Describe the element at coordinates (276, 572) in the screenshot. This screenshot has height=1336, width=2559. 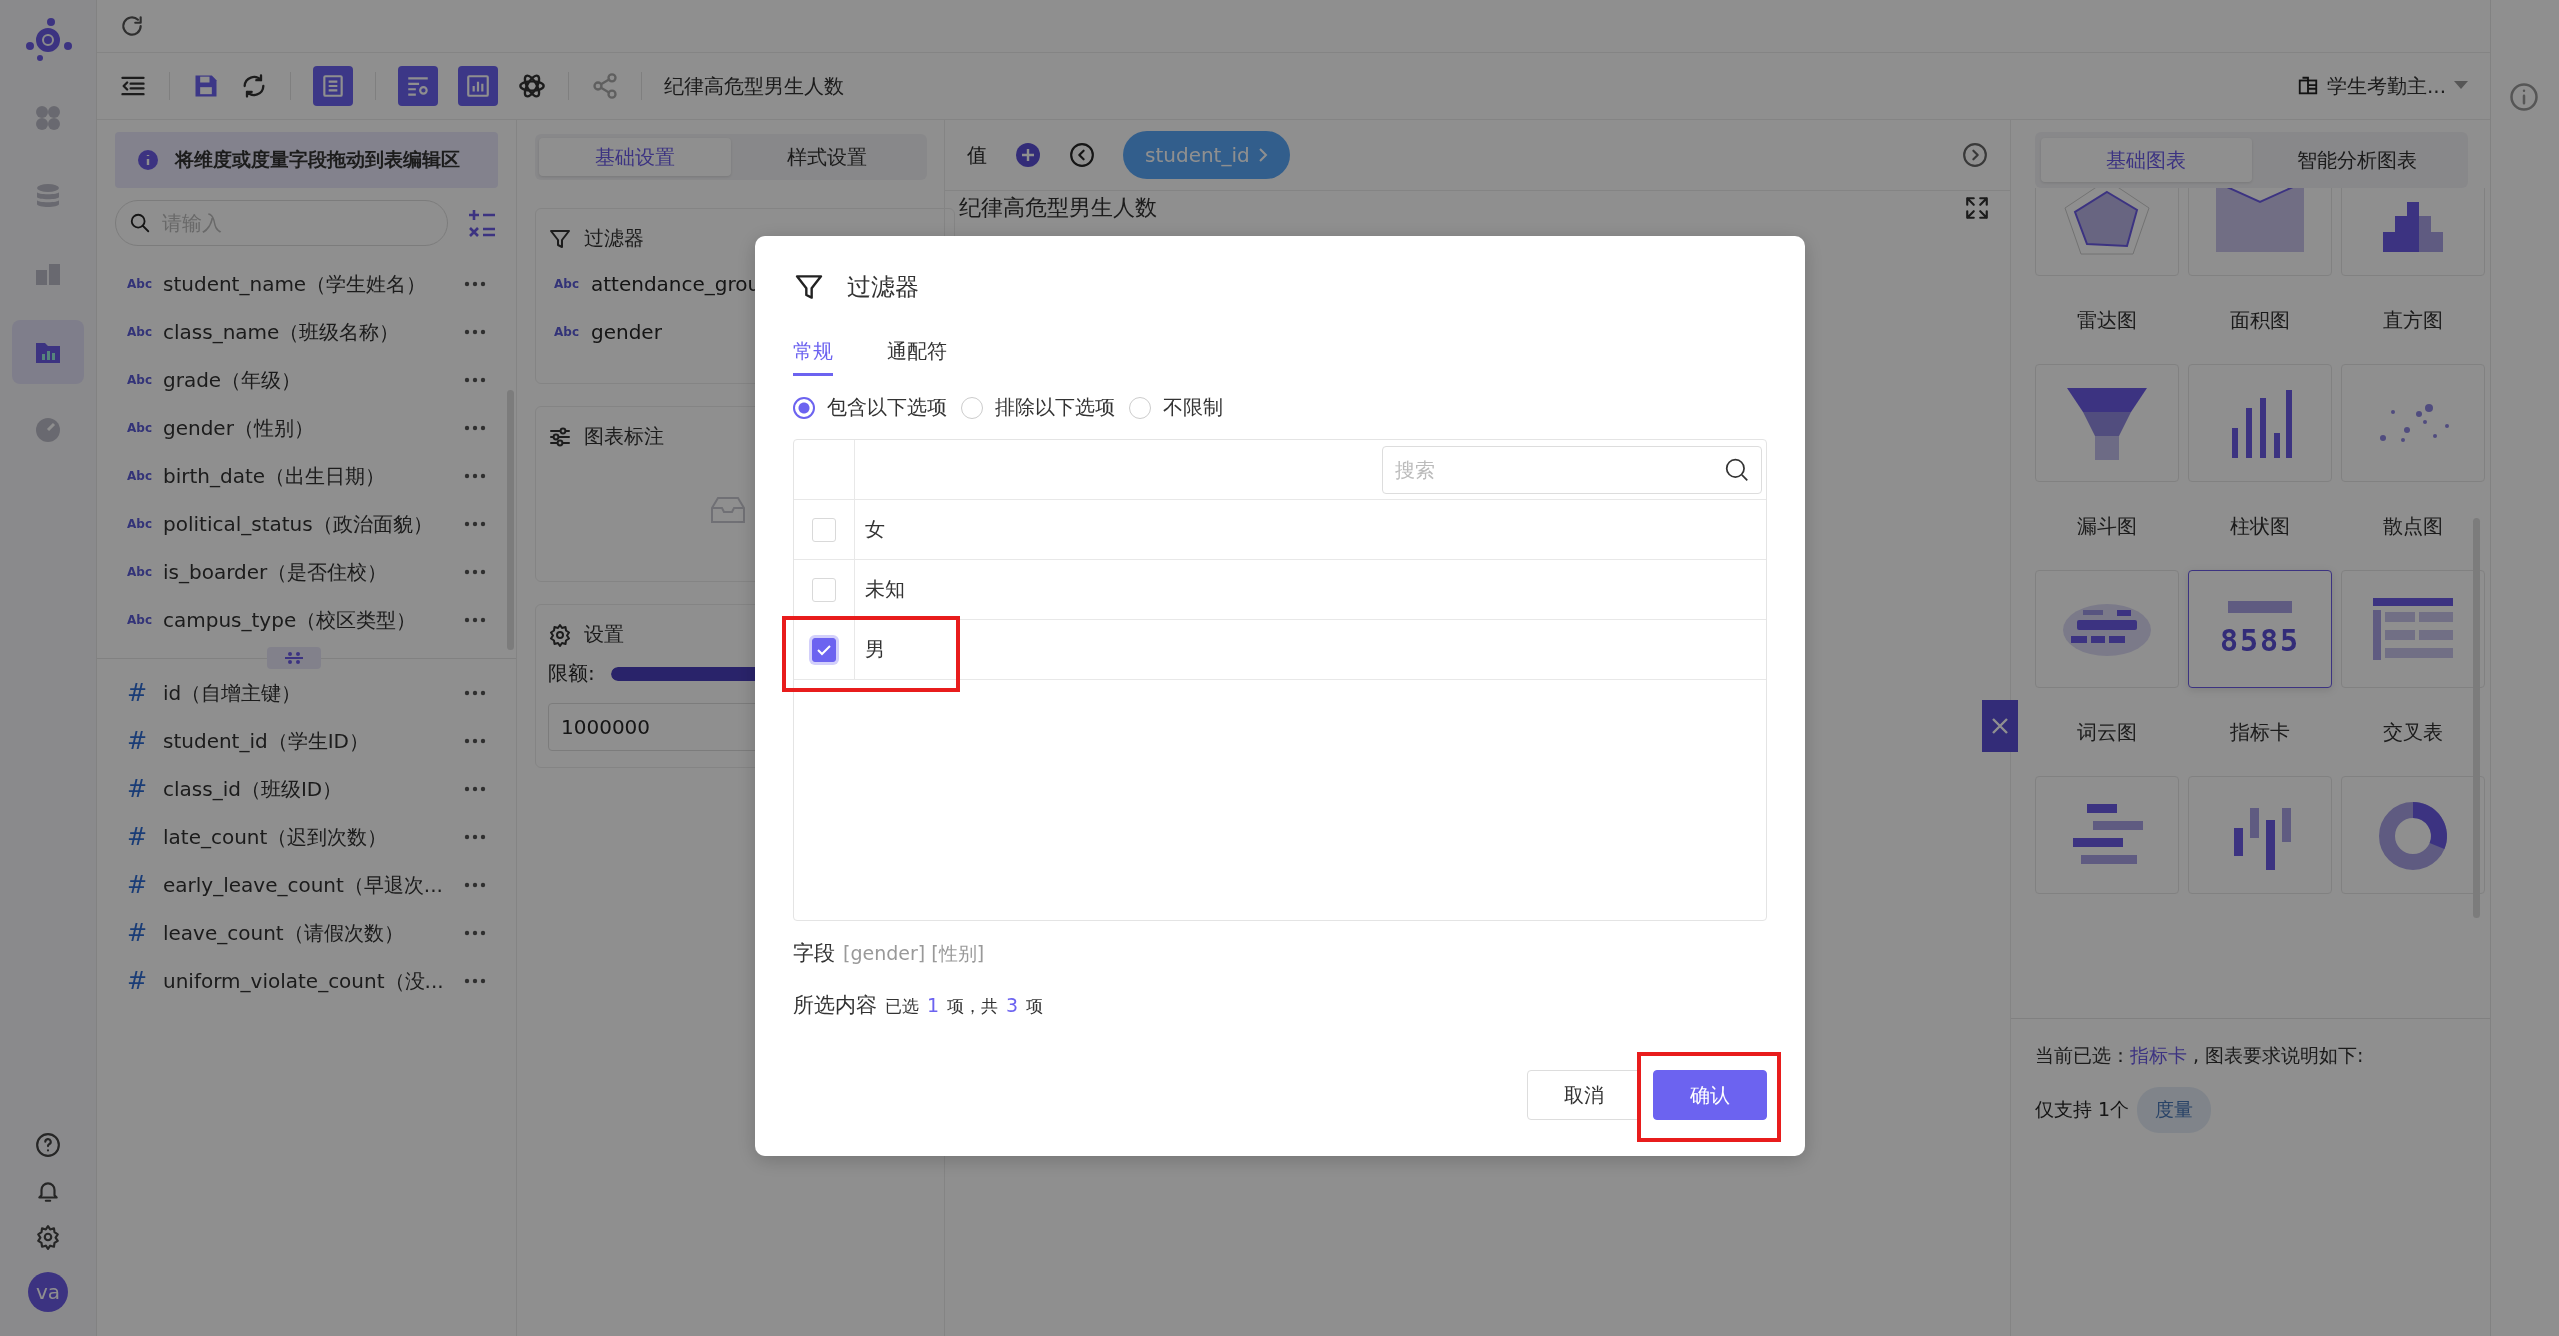
I see `field-name: is_boarder（是否住校）` at that location.